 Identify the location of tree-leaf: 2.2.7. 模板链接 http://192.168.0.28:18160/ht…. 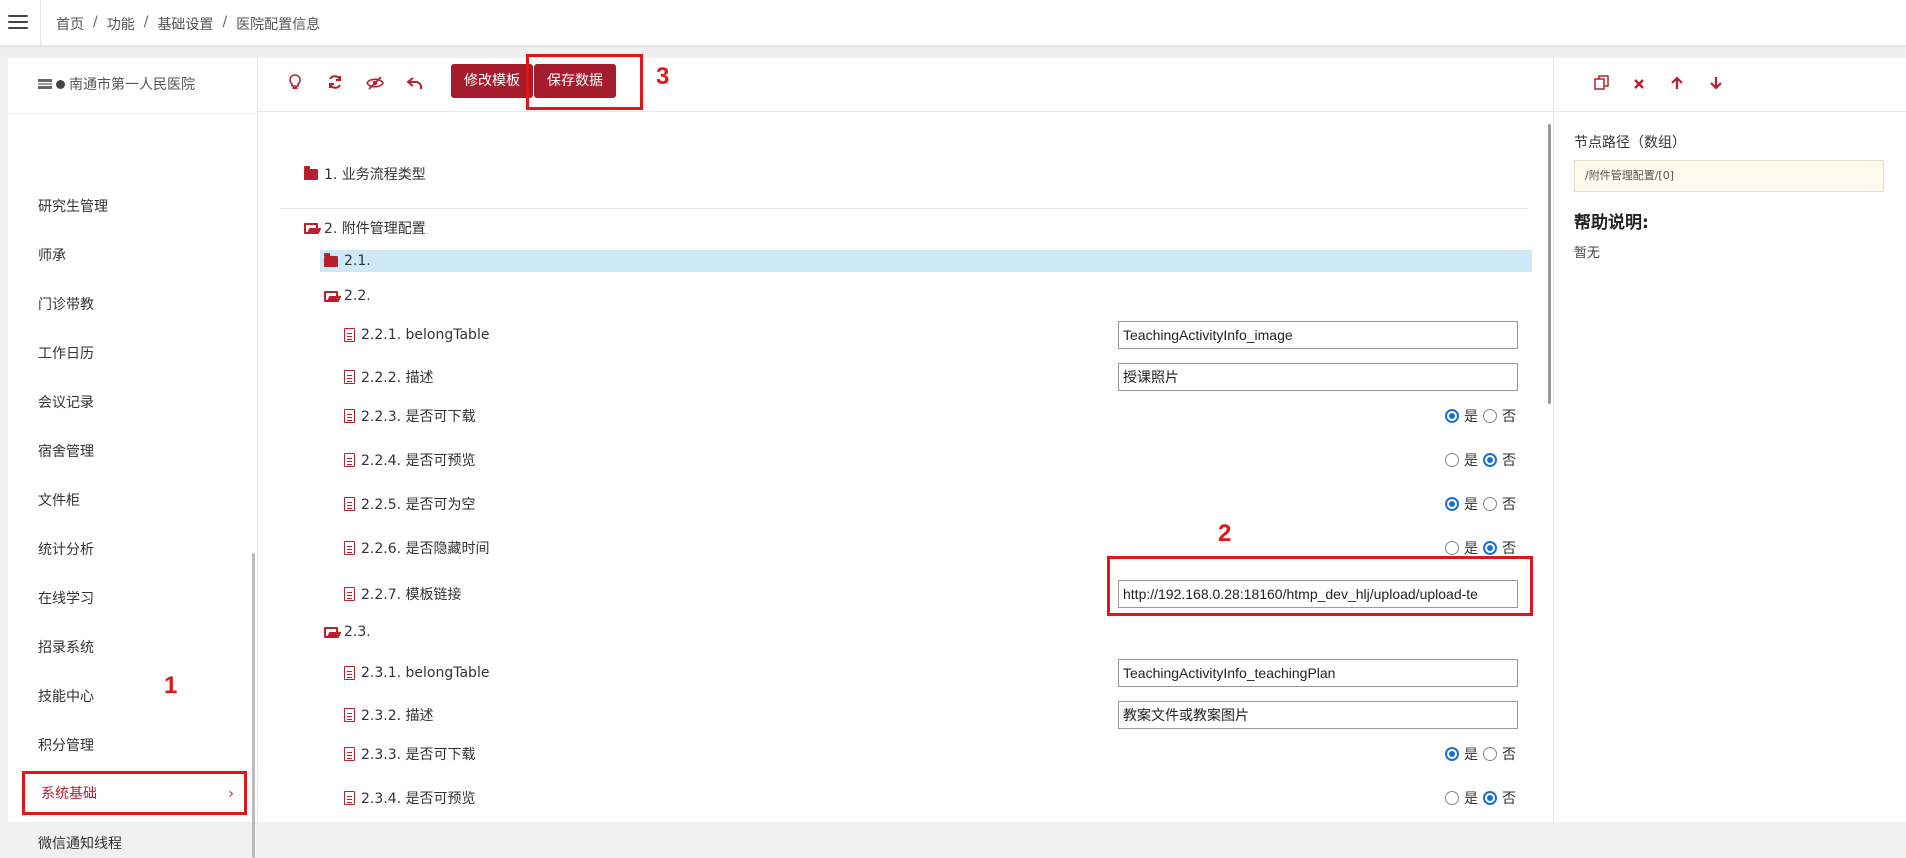
(898, 594).